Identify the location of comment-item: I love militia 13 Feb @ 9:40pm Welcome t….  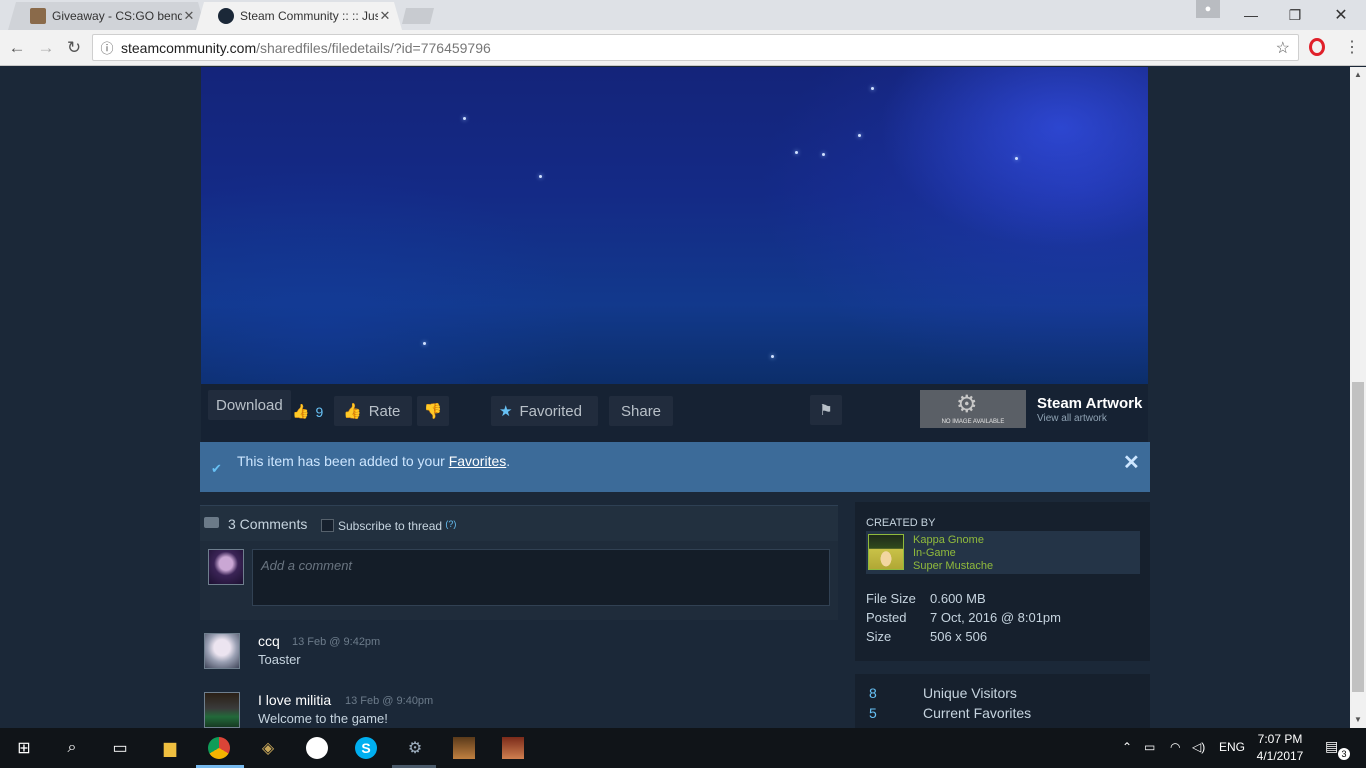
(519, 710).